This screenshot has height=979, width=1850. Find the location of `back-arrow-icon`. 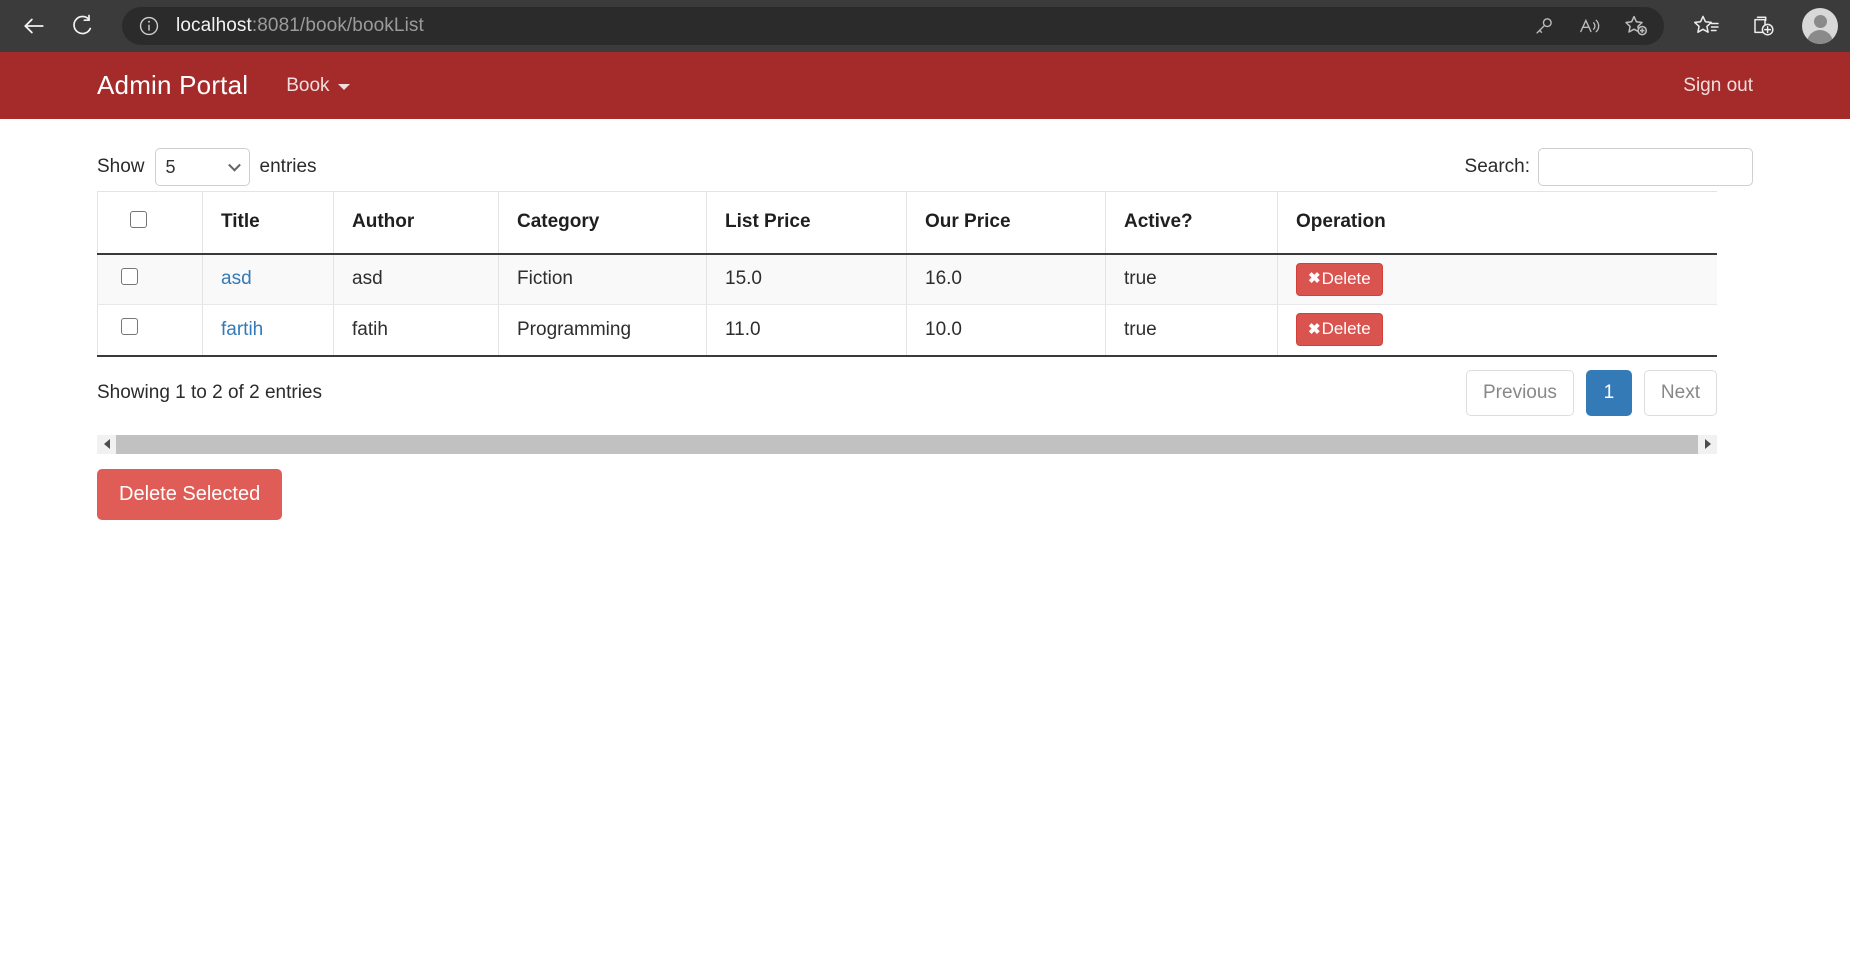

back-arrow-icon is located at coordinates (34, 26).